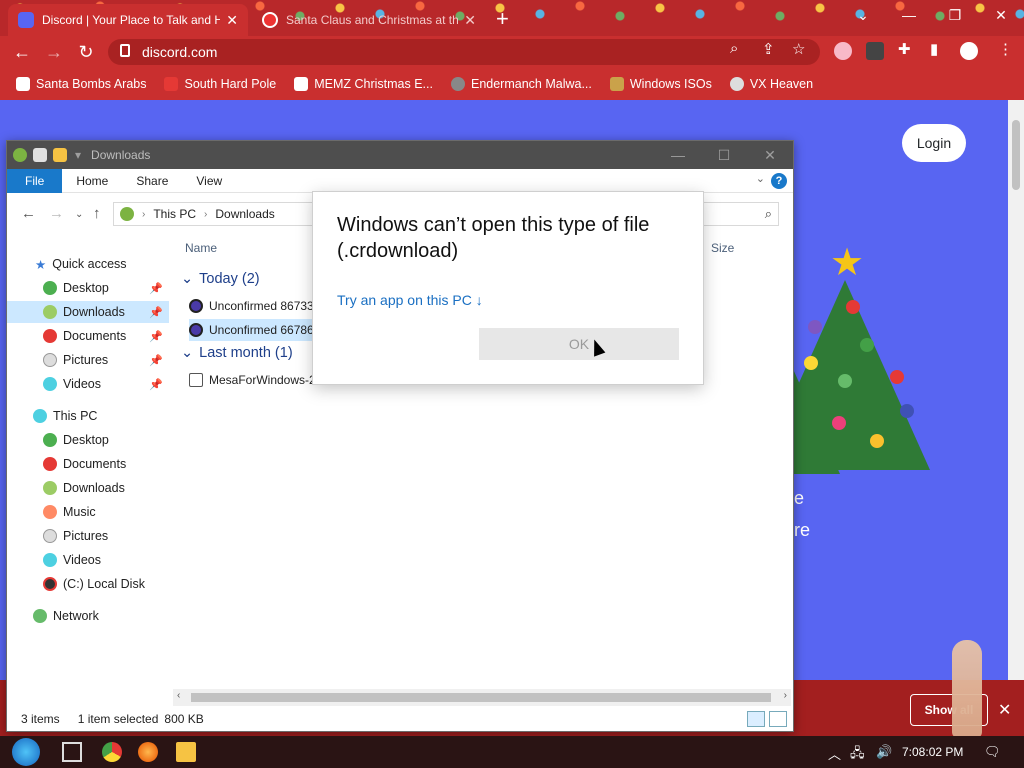  What do you see at coordinates (779, 181) in the screenshot?
I see `help-icon: ?` at bounding box center [779, 181].